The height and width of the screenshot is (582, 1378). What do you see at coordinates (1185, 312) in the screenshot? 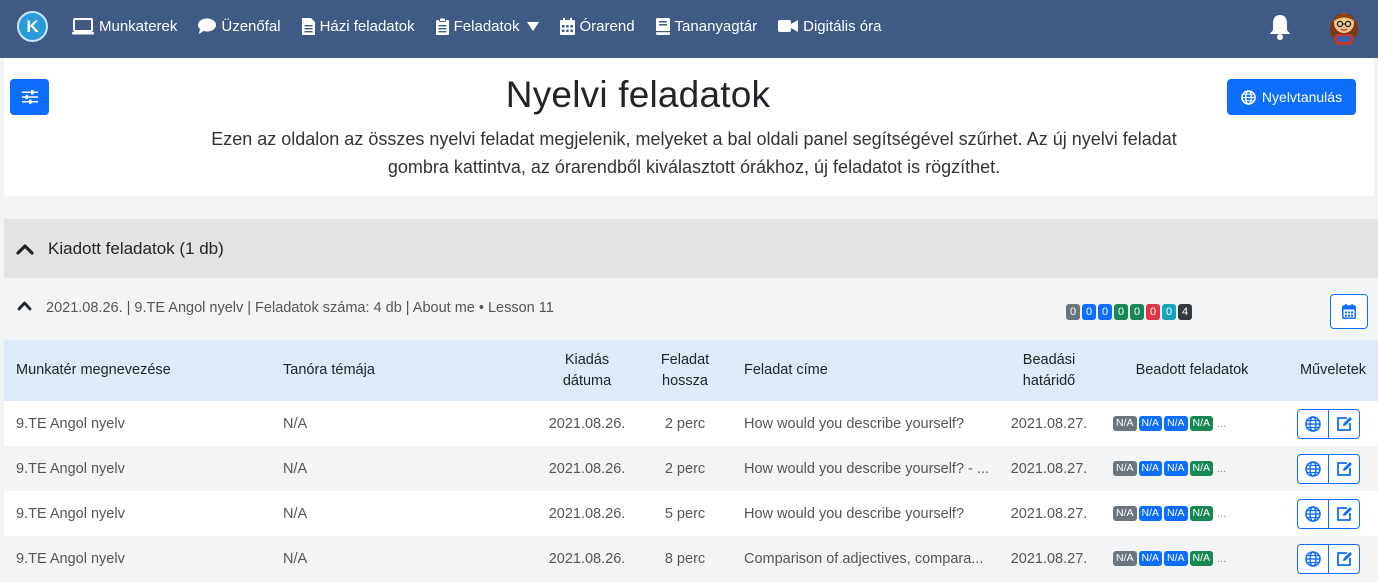
I see `status-count-badge: 4` at bounding box center [1185, 312].